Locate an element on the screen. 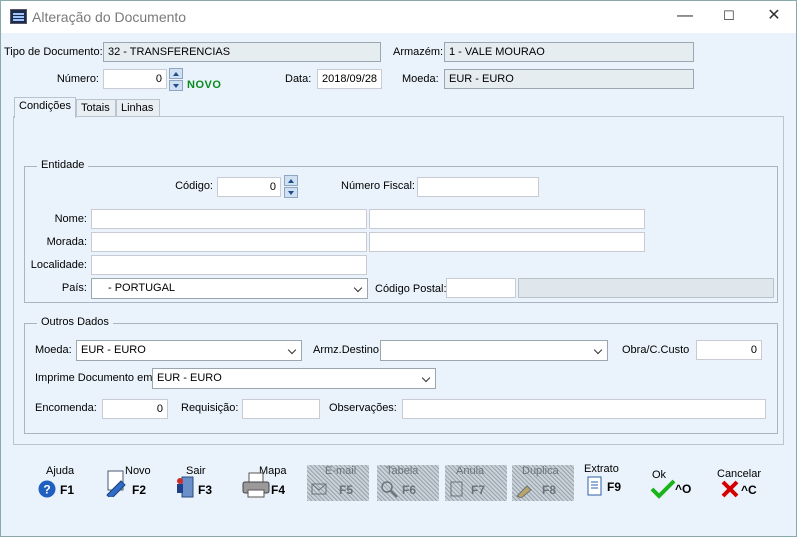 The height and width of the screenshot is (537, 797). tabela-label: Tabela is located at coordinates (402, 471).